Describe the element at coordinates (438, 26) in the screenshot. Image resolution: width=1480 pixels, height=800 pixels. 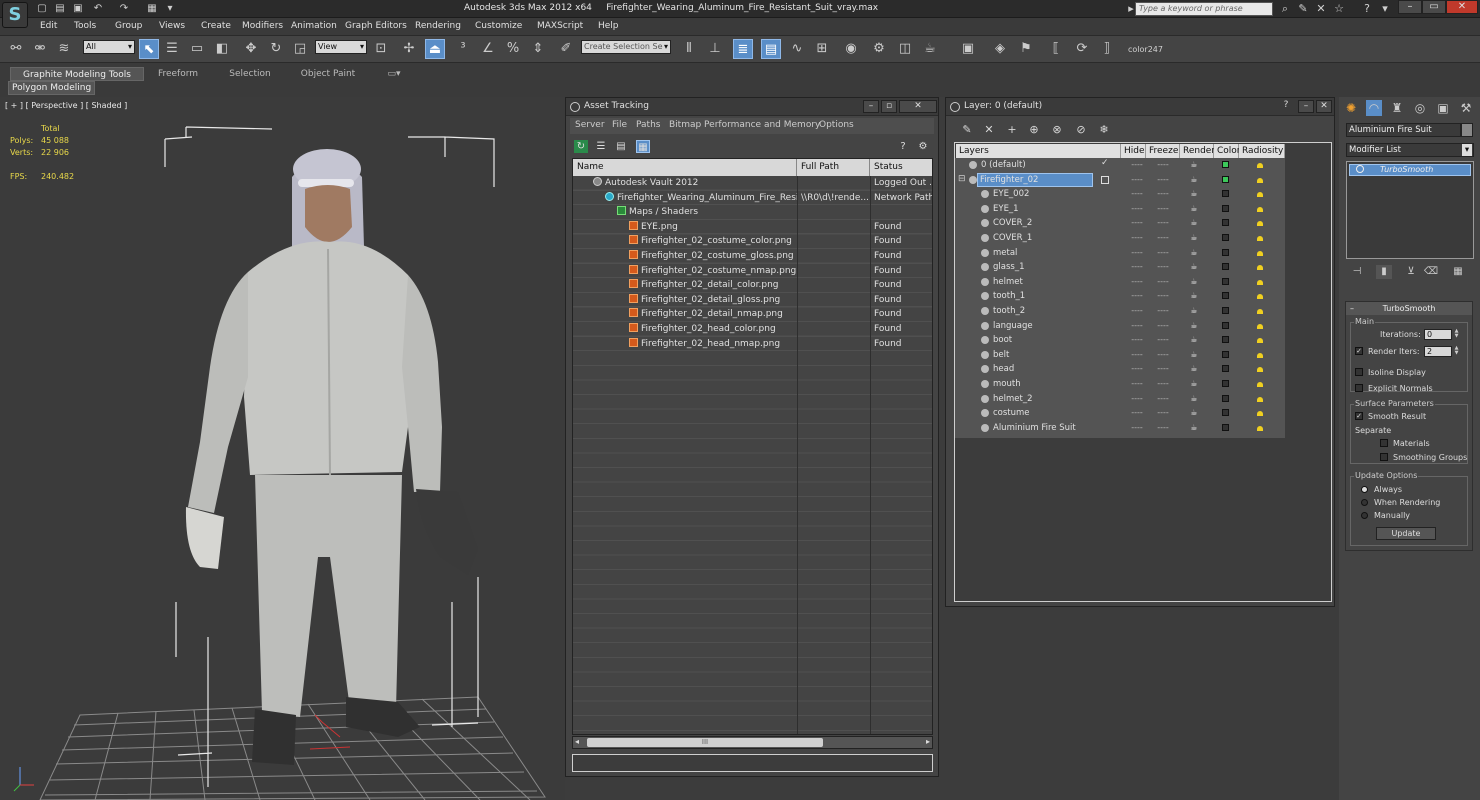
I see `menu-rendering: Rendering` at that location.